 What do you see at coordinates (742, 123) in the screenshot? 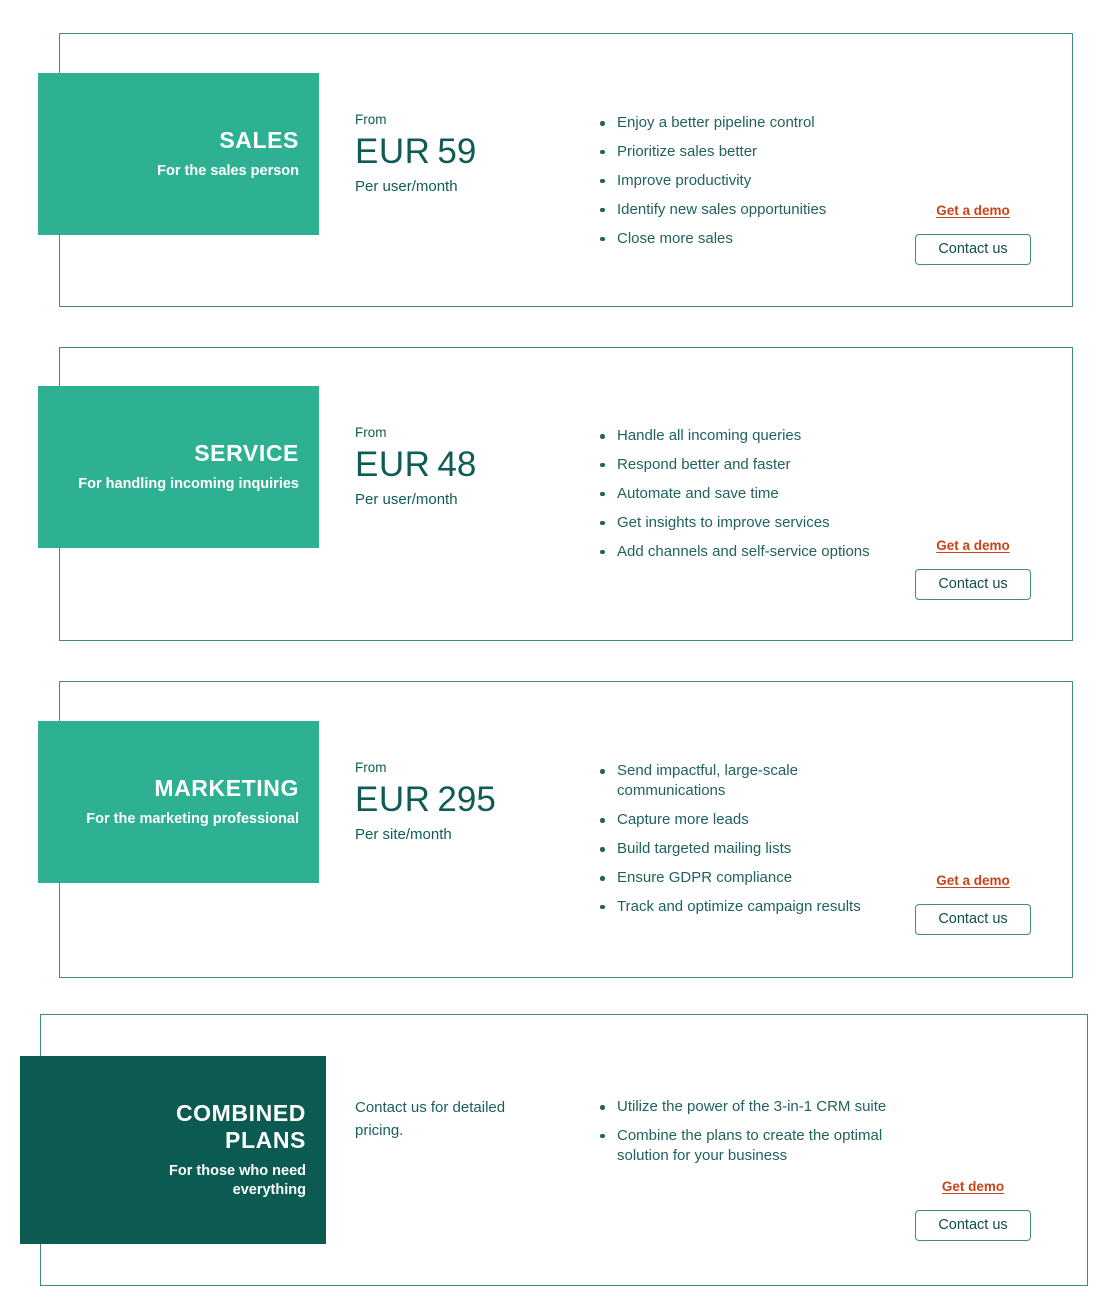
I see `list-item: Enjoy a better pipeline control` at bounding box center [742, 123].